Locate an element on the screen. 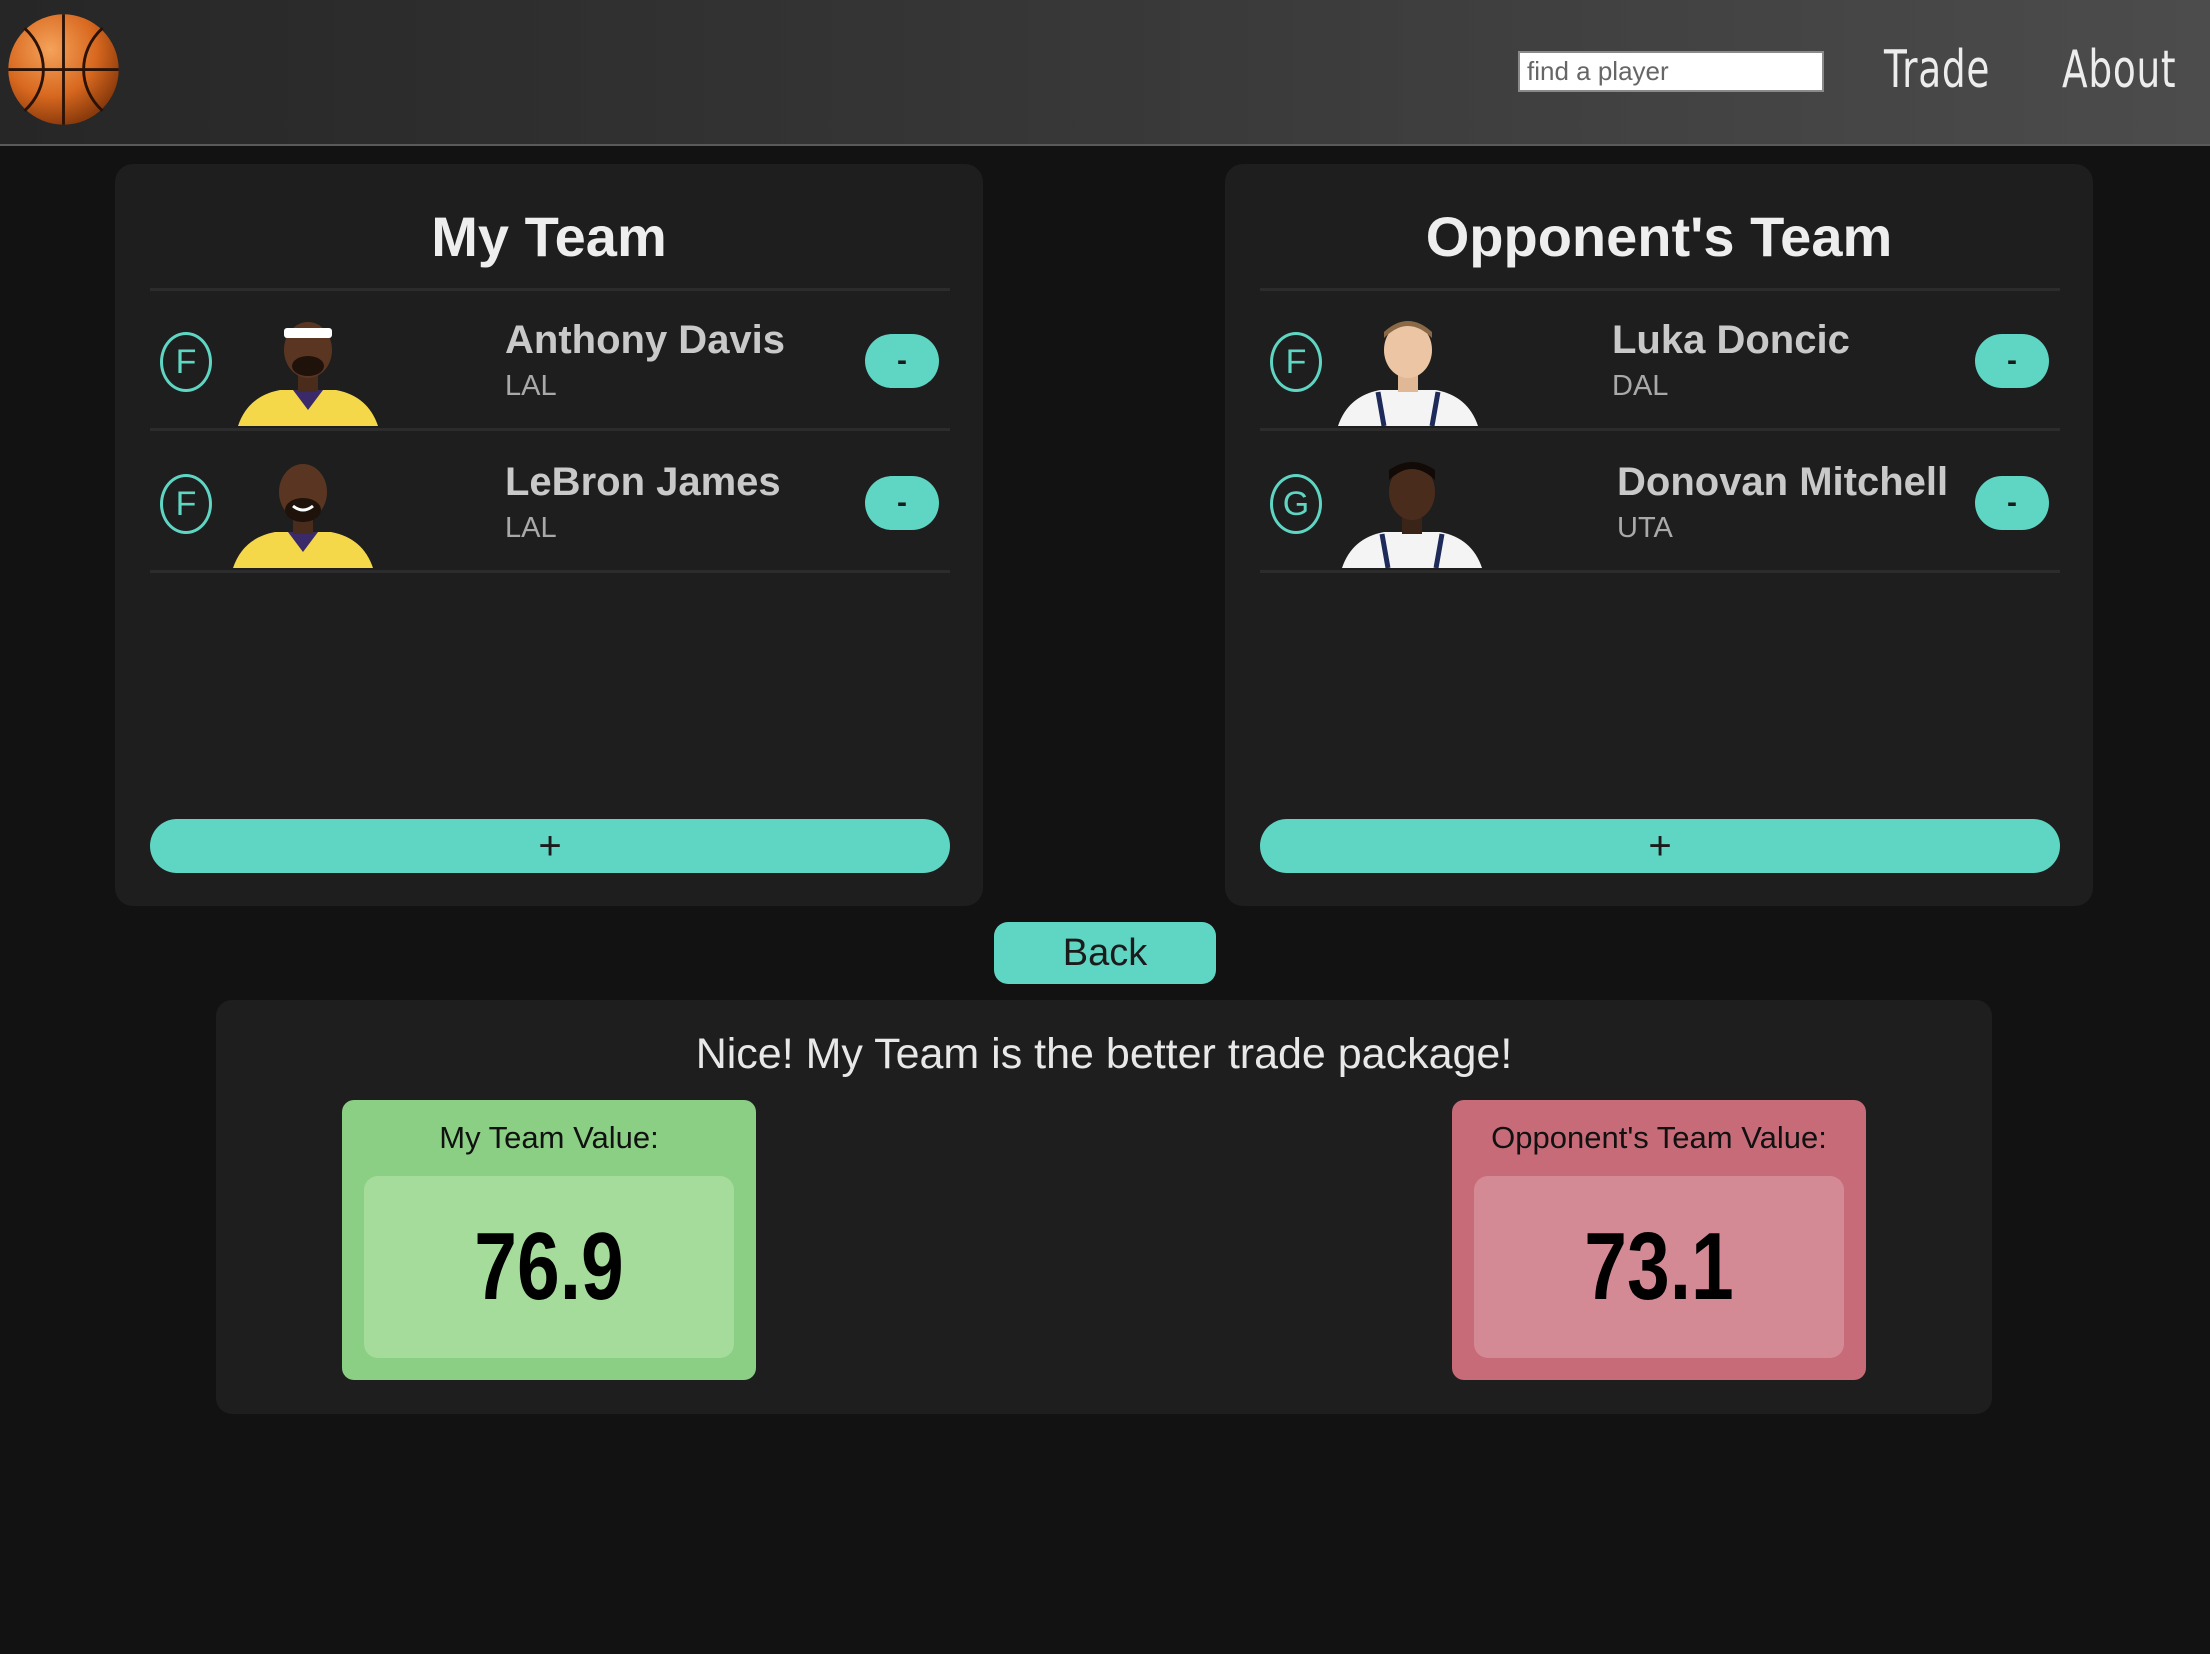 The image size is (2210, 1654). player-row: F LeBron James LAL - is located at coordinates (550, 502).